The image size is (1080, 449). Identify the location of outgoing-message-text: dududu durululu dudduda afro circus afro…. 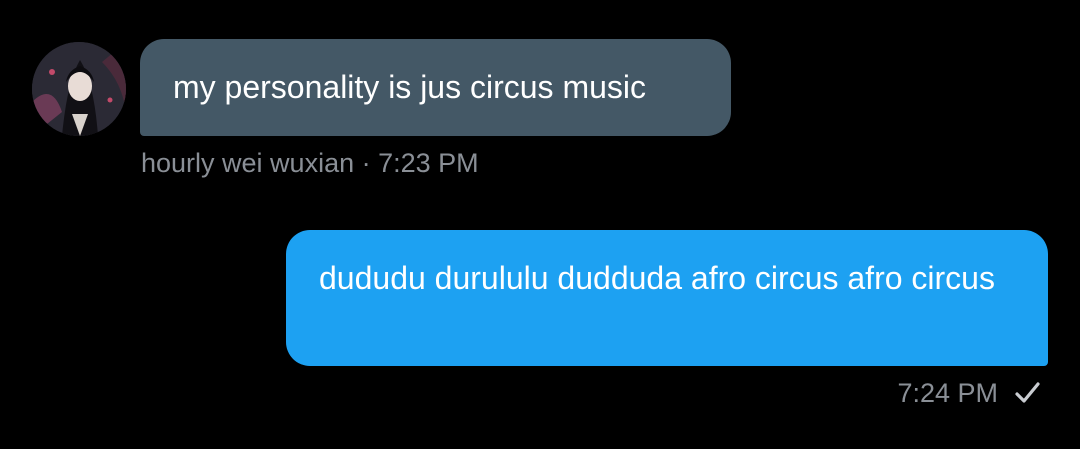
(657, 278).